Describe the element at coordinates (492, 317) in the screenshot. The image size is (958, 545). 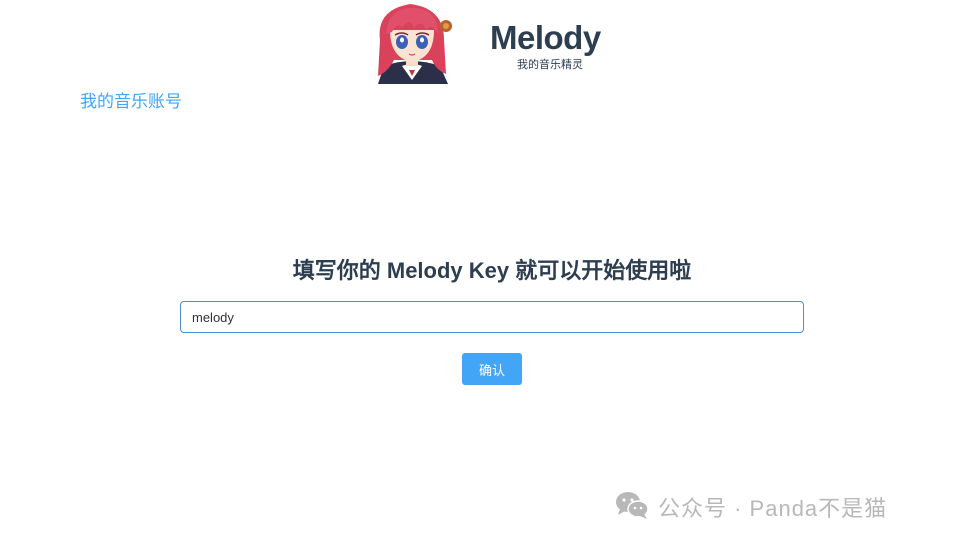
I see `melody-key-input` at that location.